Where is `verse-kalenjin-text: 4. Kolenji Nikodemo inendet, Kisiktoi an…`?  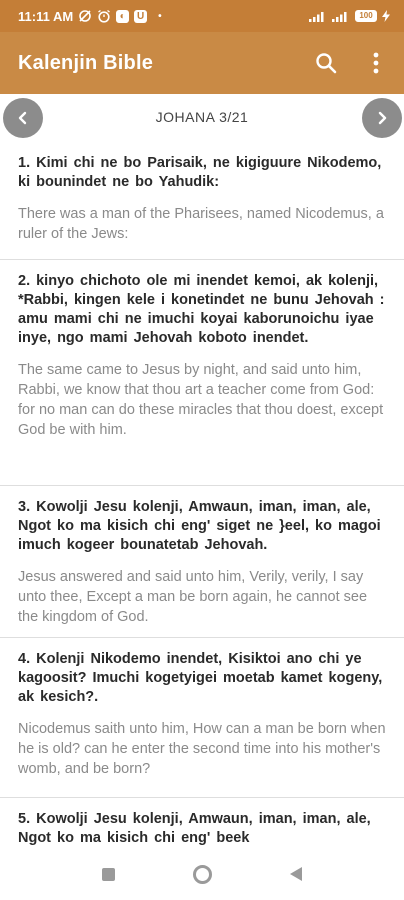
verse-kalenjin-text: 4. Kolenji Nikodemo inendet, Kisiktoi an… is located at coordinates (200, 678).